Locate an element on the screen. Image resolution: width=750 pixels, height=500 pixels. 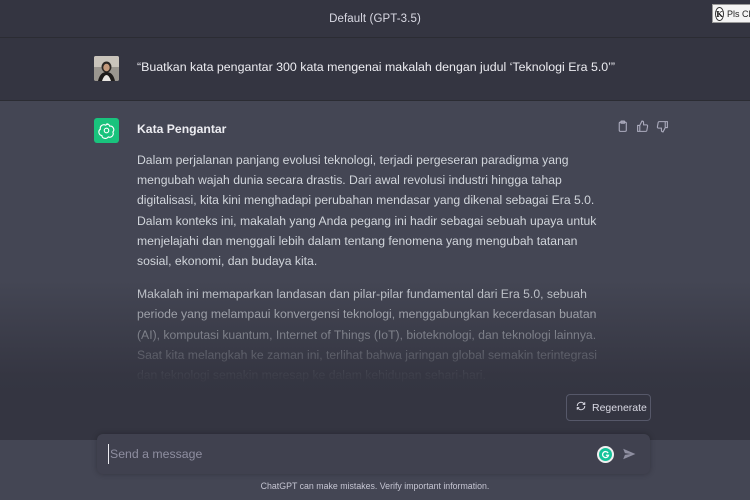
refresh-icon is located at coordinates (581, 407).